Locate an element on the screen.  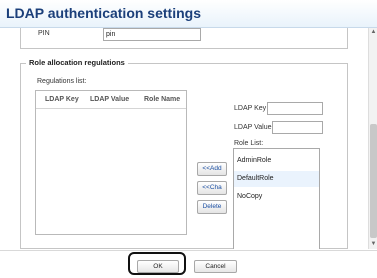
role-item-nocopy: NoCopy is located at coordinates (276, 197).